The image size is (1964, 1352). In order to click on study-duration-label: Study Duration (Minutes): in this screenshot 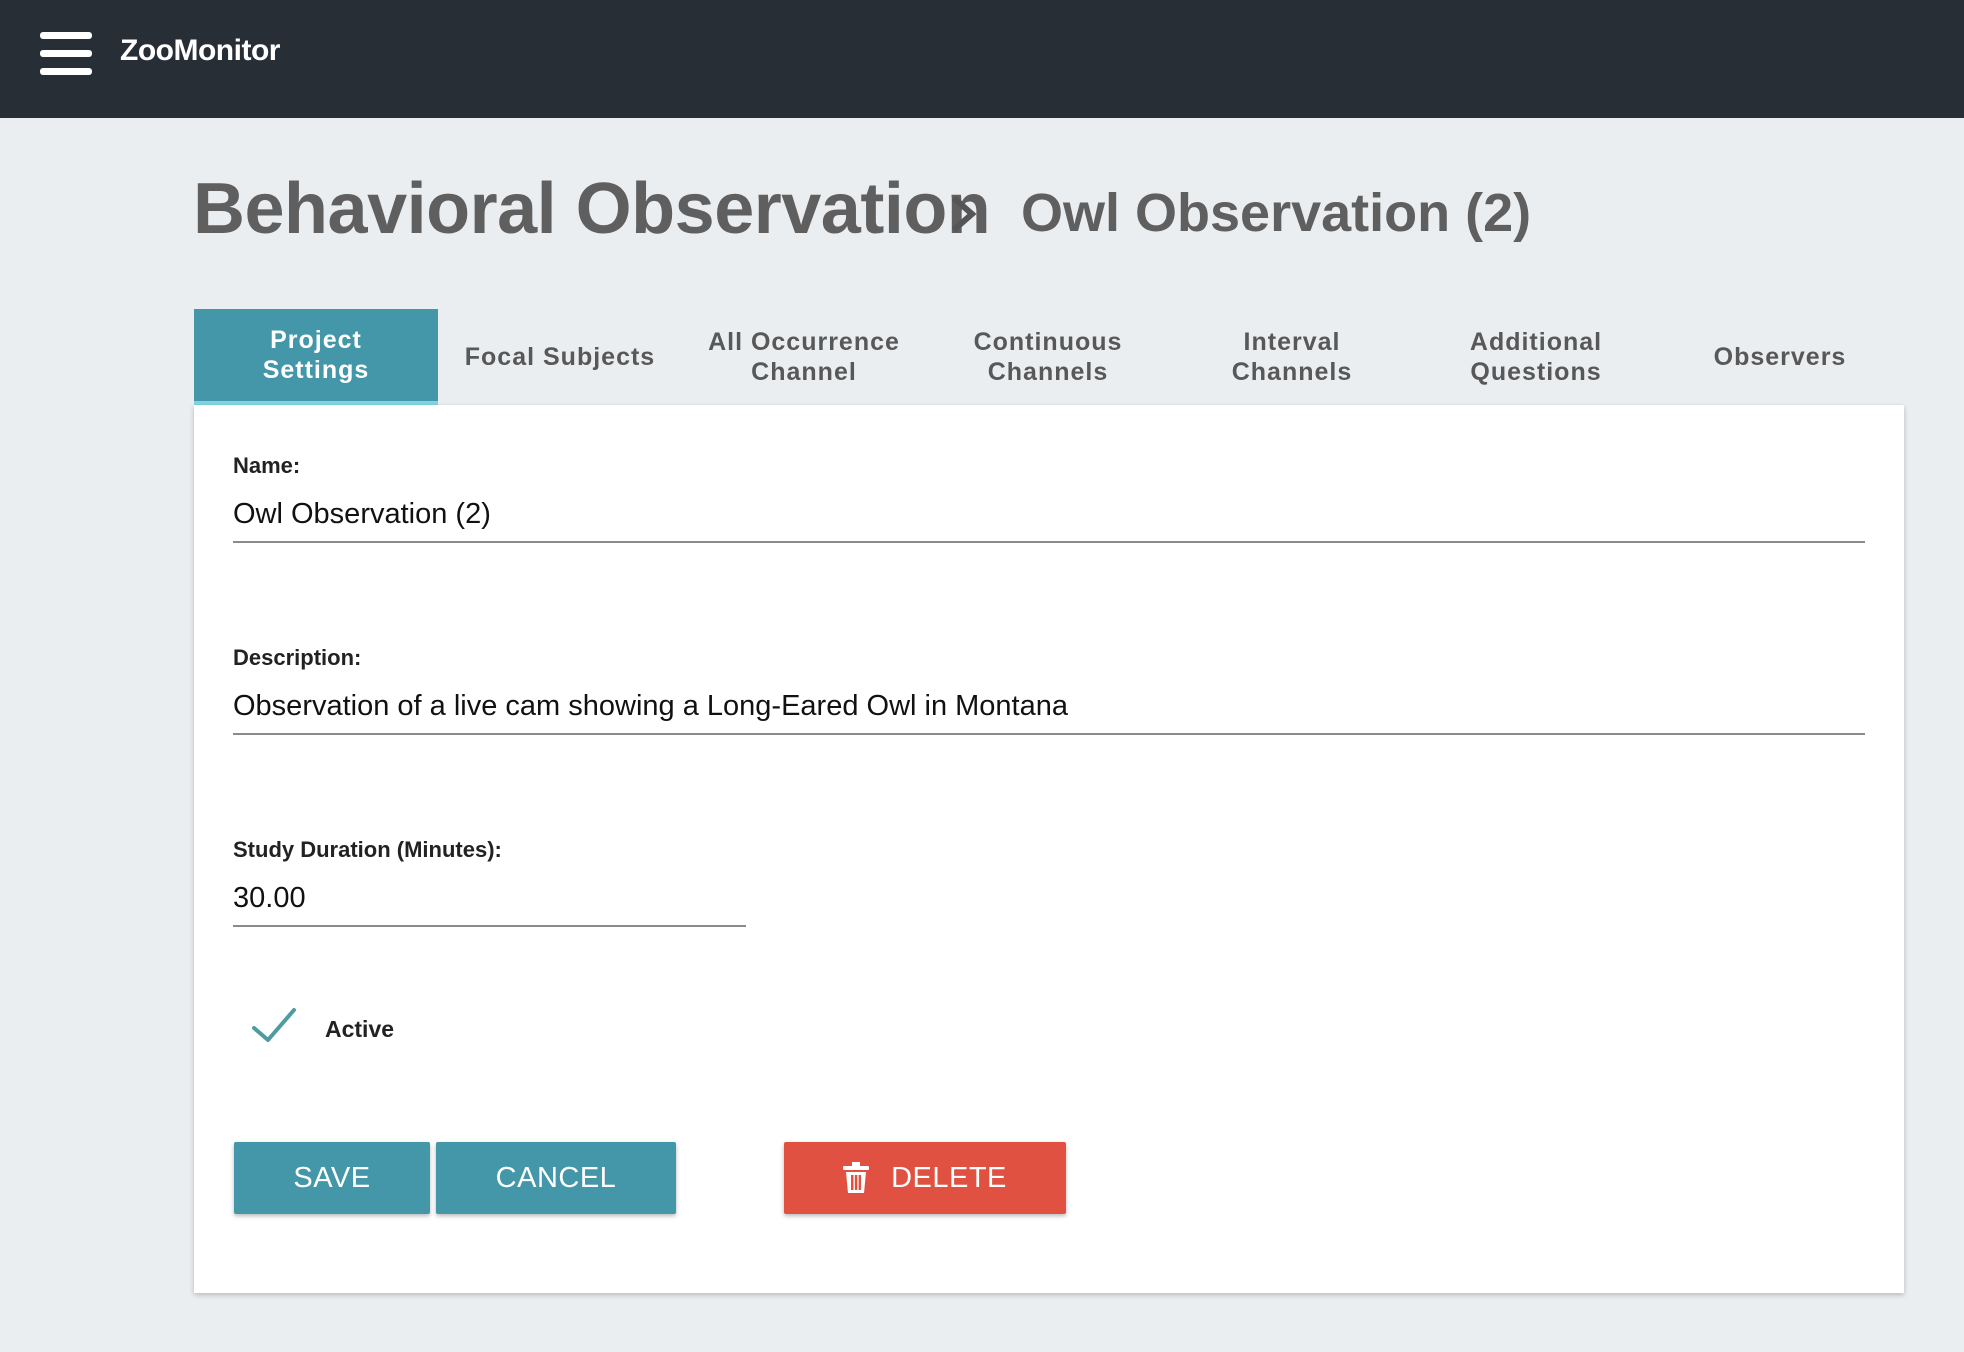, I will do `click(367, 849)`.